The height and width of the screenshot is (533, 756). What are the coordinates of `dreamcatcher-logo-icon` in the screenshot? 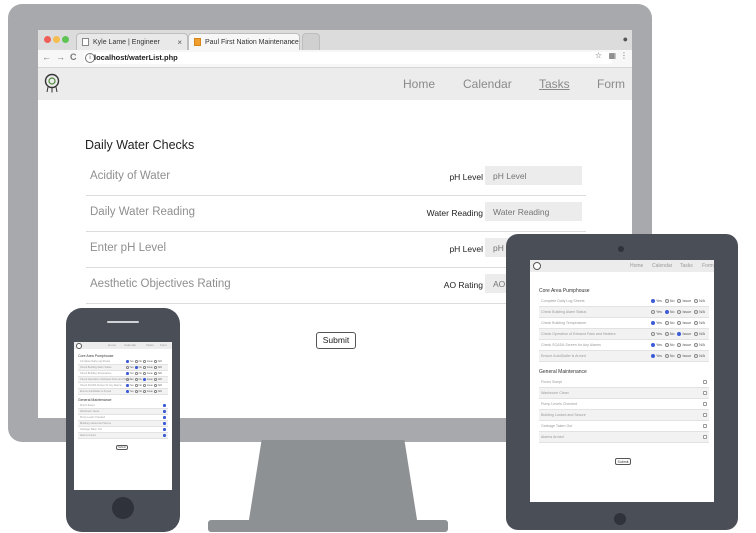 It's located at (52, 83).